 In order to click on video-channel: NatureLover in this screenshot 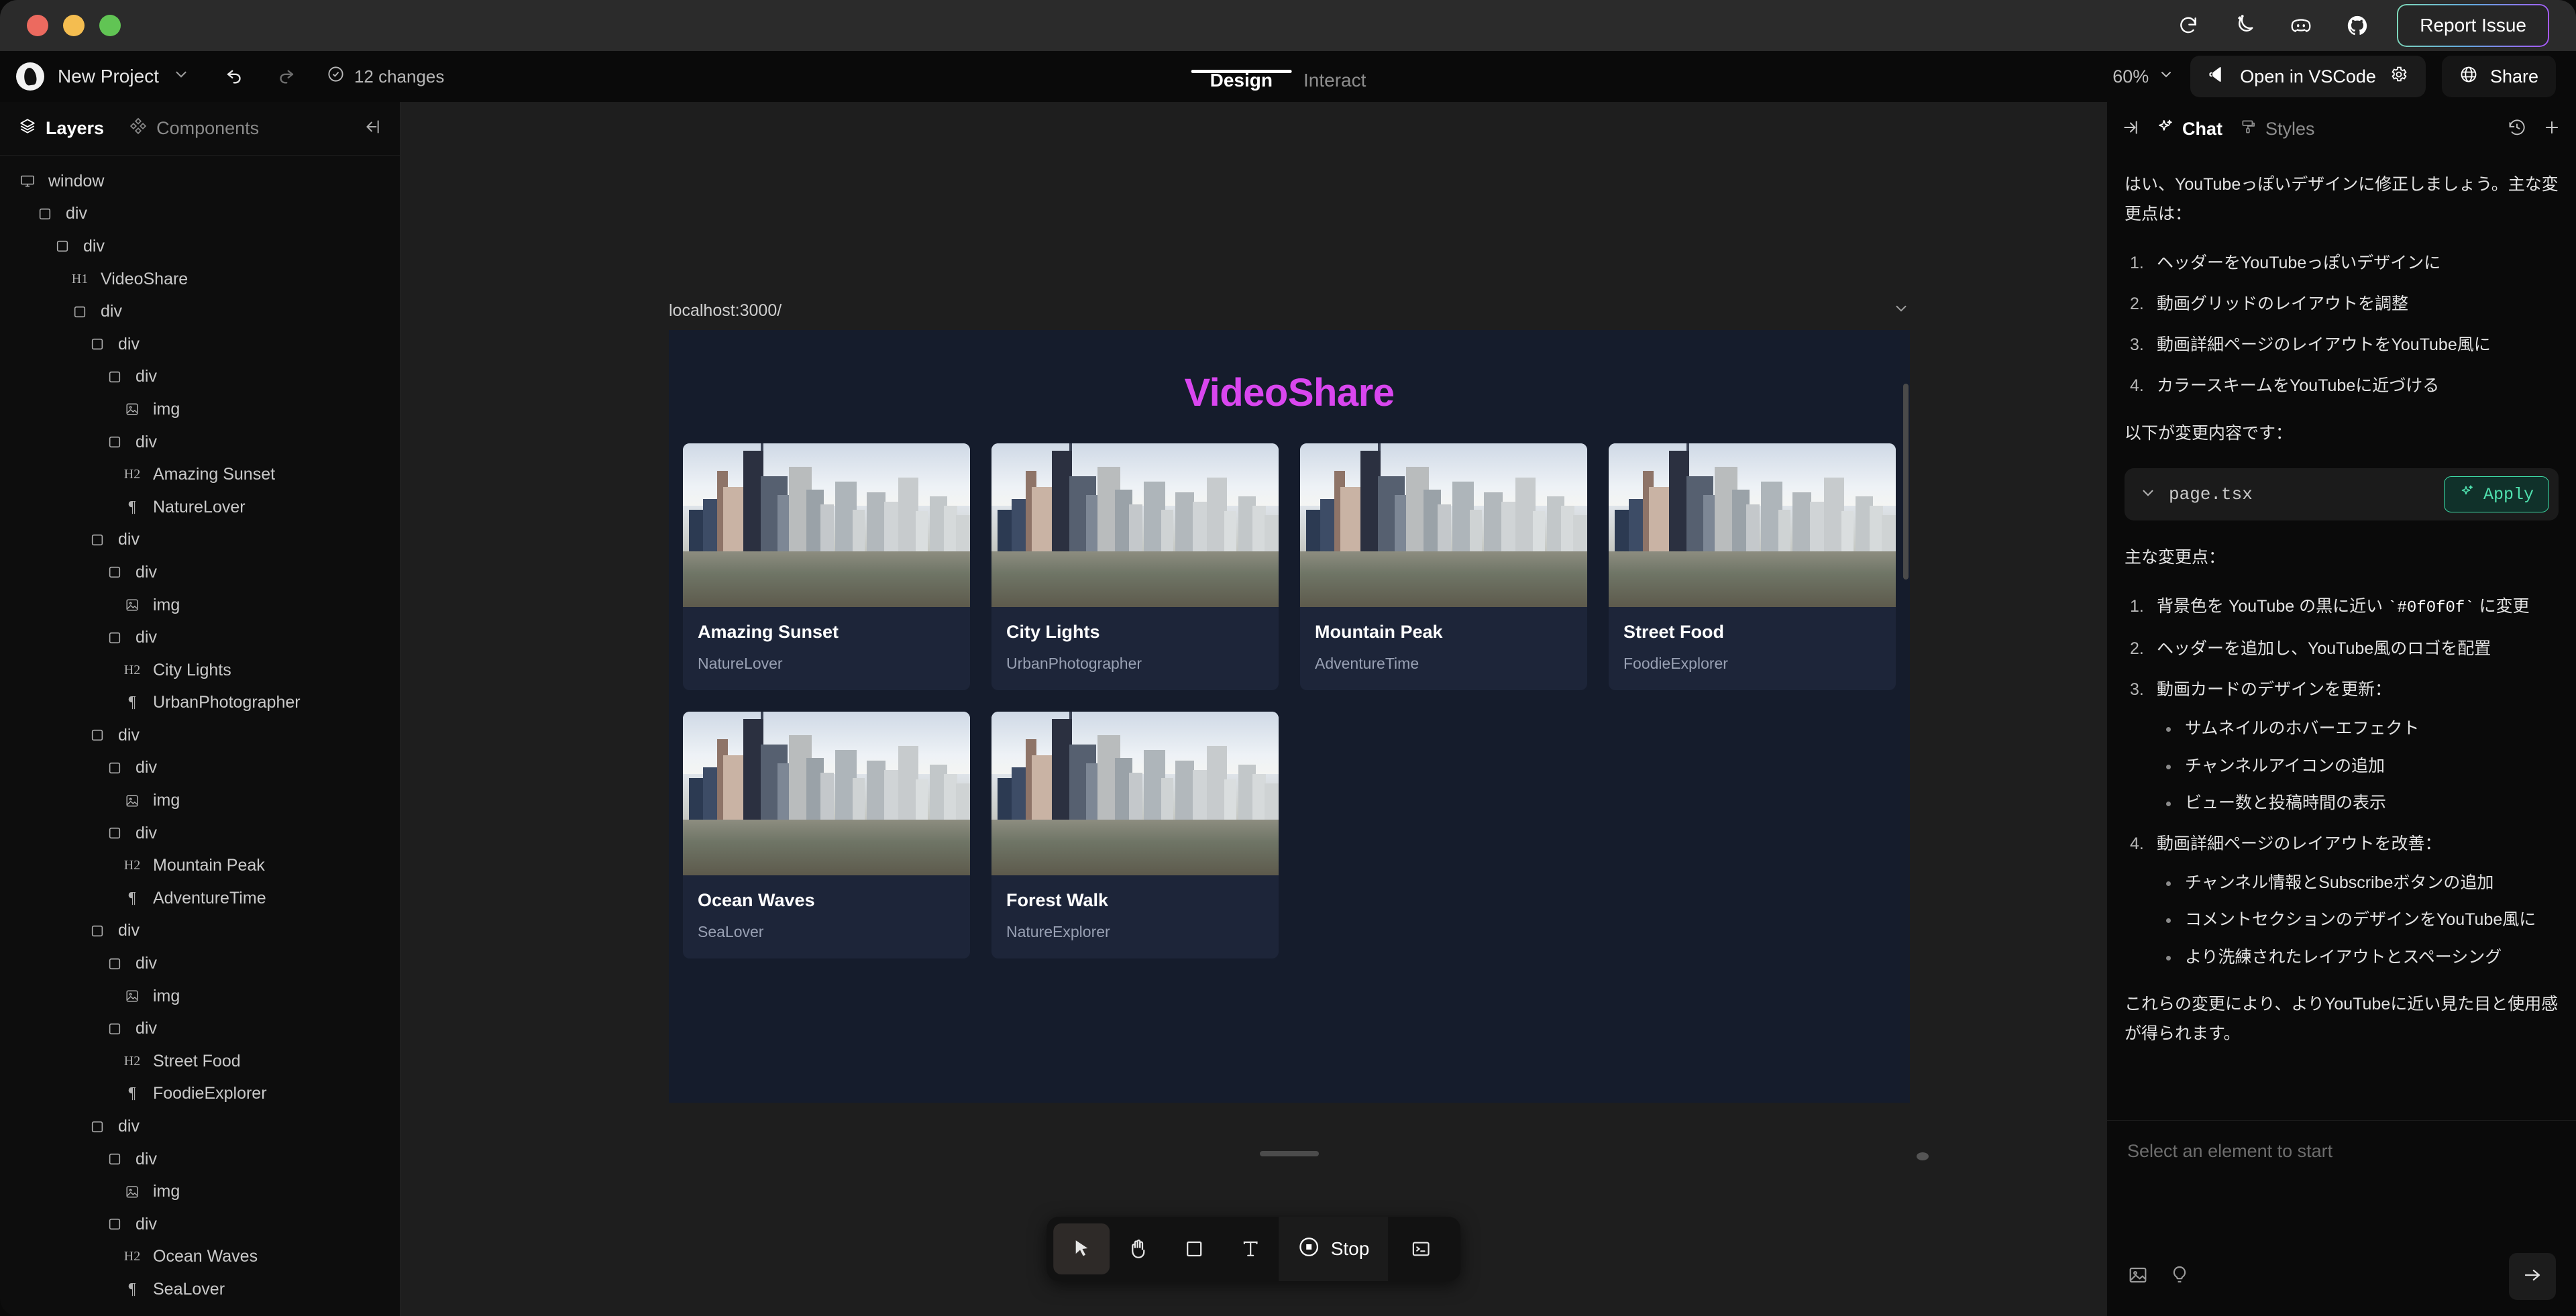, I will do `click(740, 663)`.